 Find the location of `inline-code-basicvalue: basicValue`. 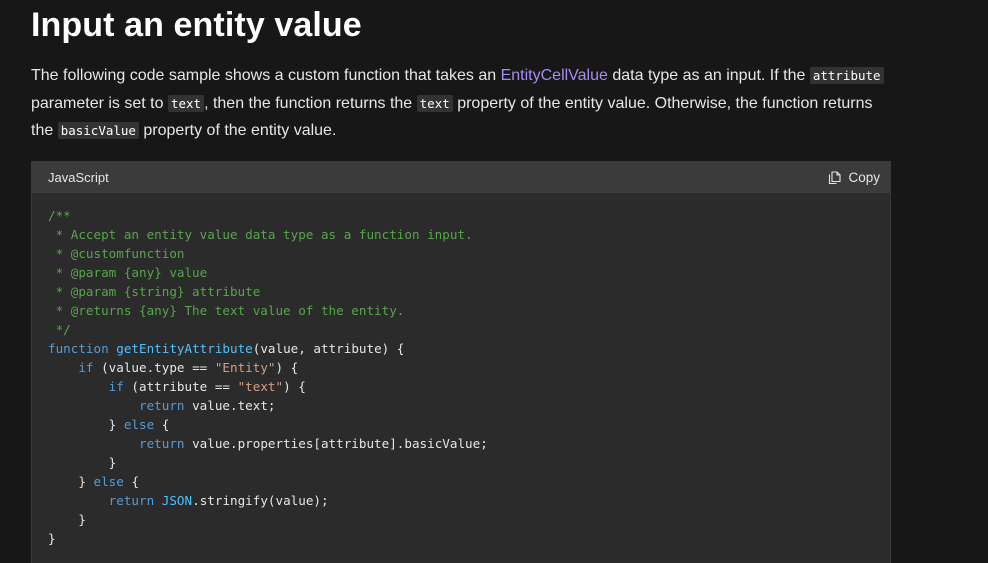

inline-code-basicvalue: basicValue is located at coordinates (98, 130).